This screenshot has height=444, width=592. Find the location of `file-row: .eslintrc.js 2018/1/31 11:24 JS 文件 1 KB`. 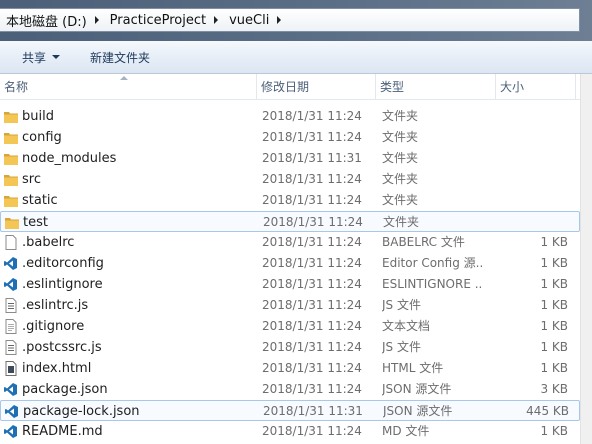

file-row: .eslintrc.js 2018/1/31 11:24 JS 文件 1 KB is located at coordinates (290, 305).